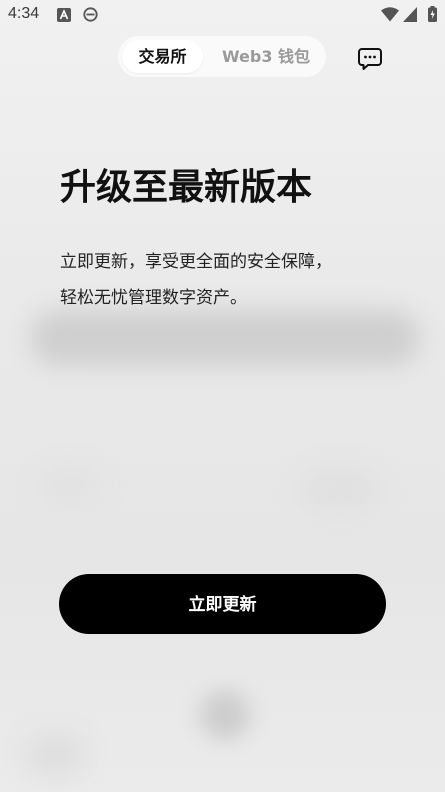 The image size is (445, 792). What do you see at coordinates (432, 16) in the screenshot?
I see `battery-charging-icon` at bounding box center [432, 16].